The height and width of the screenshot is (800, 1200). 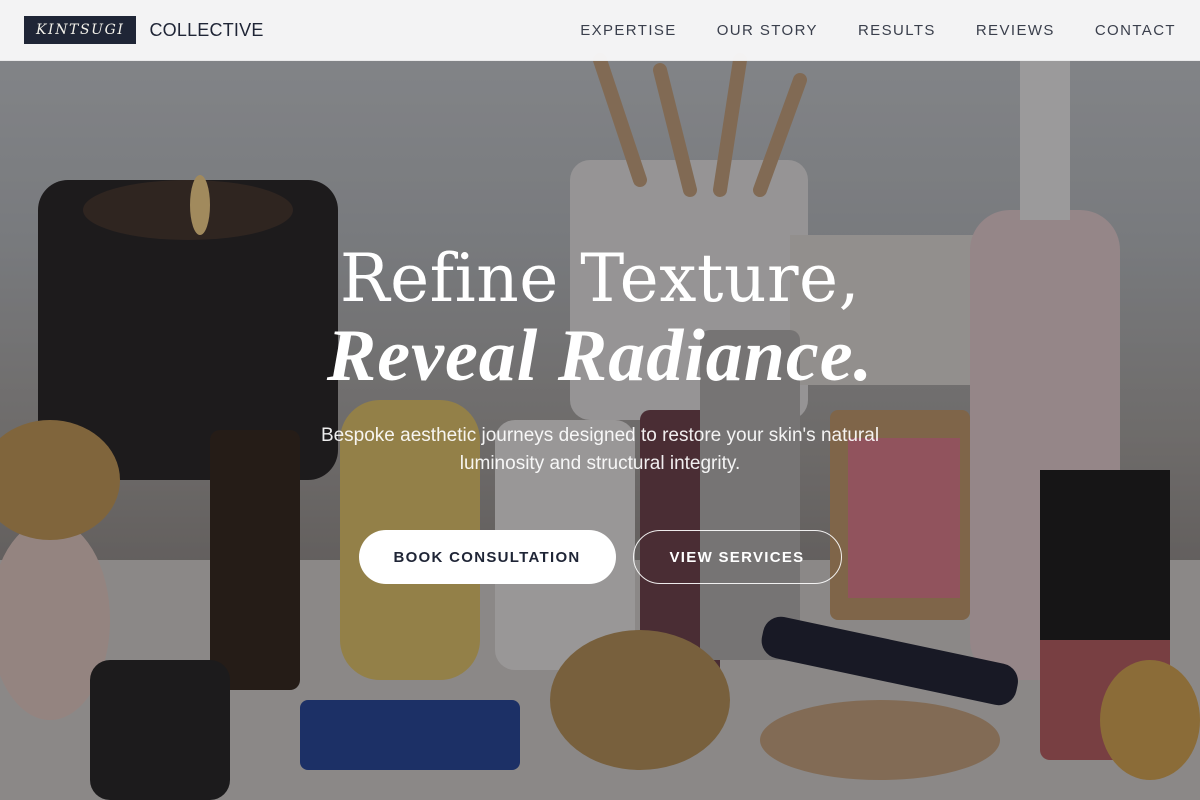 I want to click on nav-link-results: RESULTS, so click(x=897, y=30).